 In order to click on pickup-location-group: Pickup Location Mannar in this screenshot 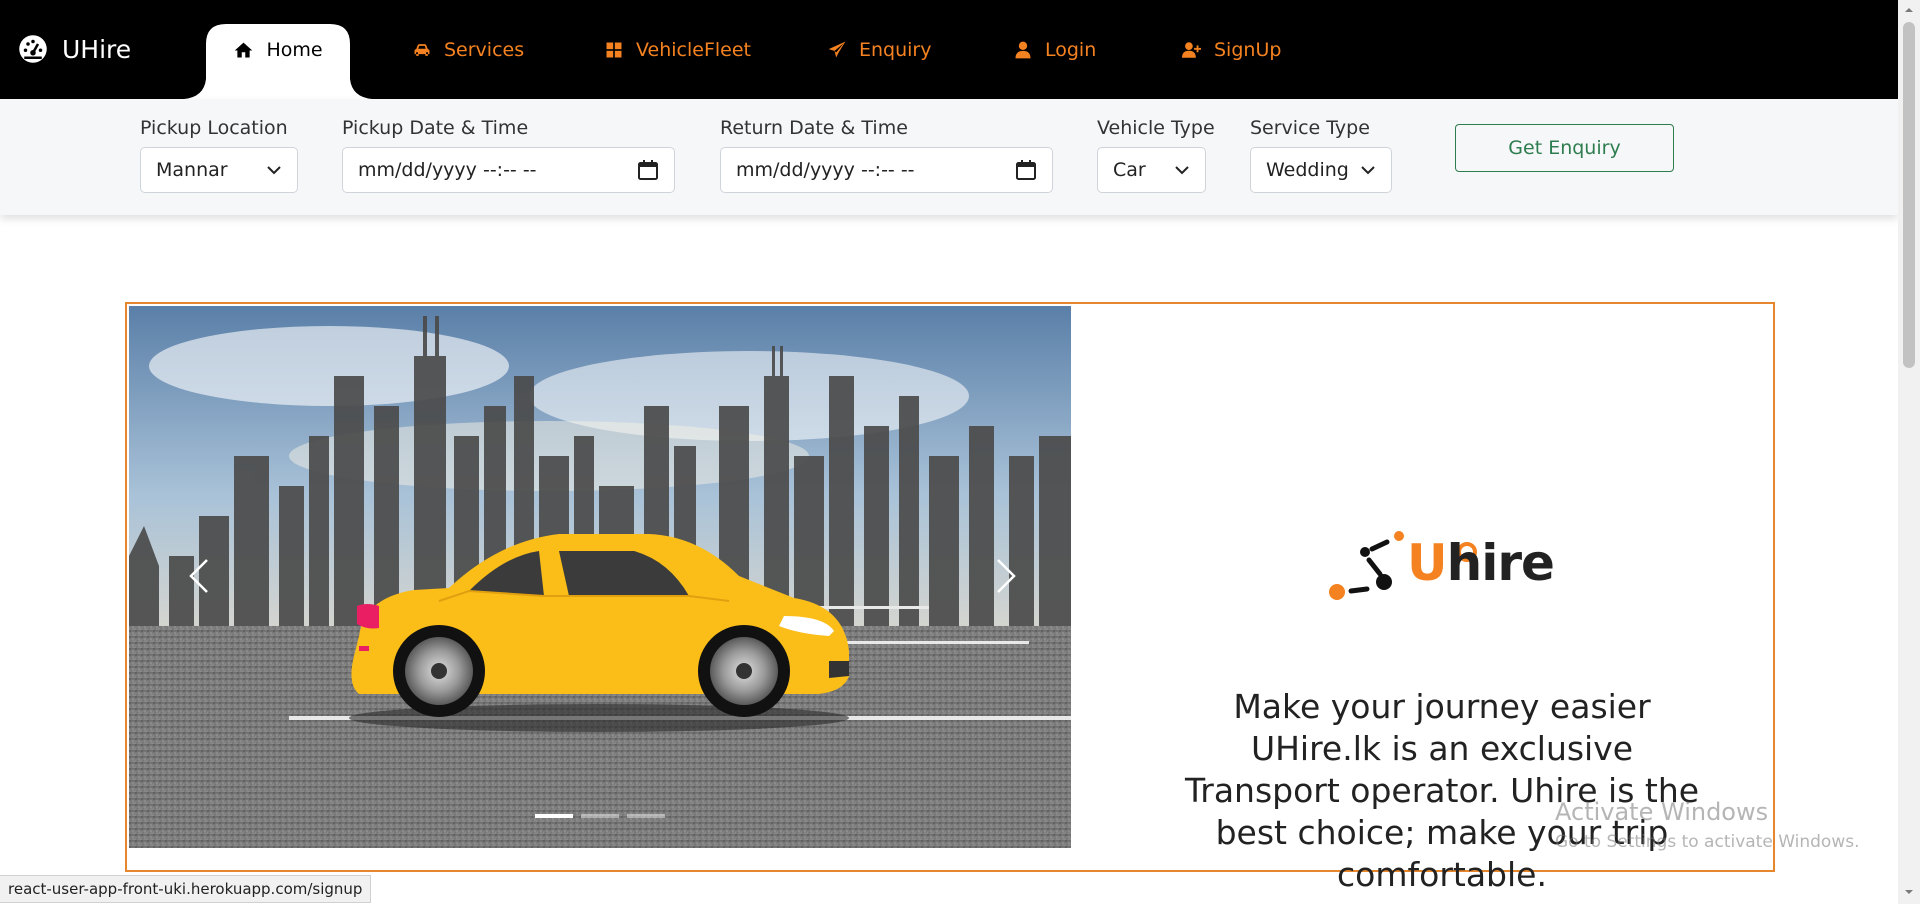, I will do `click(219, 155)`.